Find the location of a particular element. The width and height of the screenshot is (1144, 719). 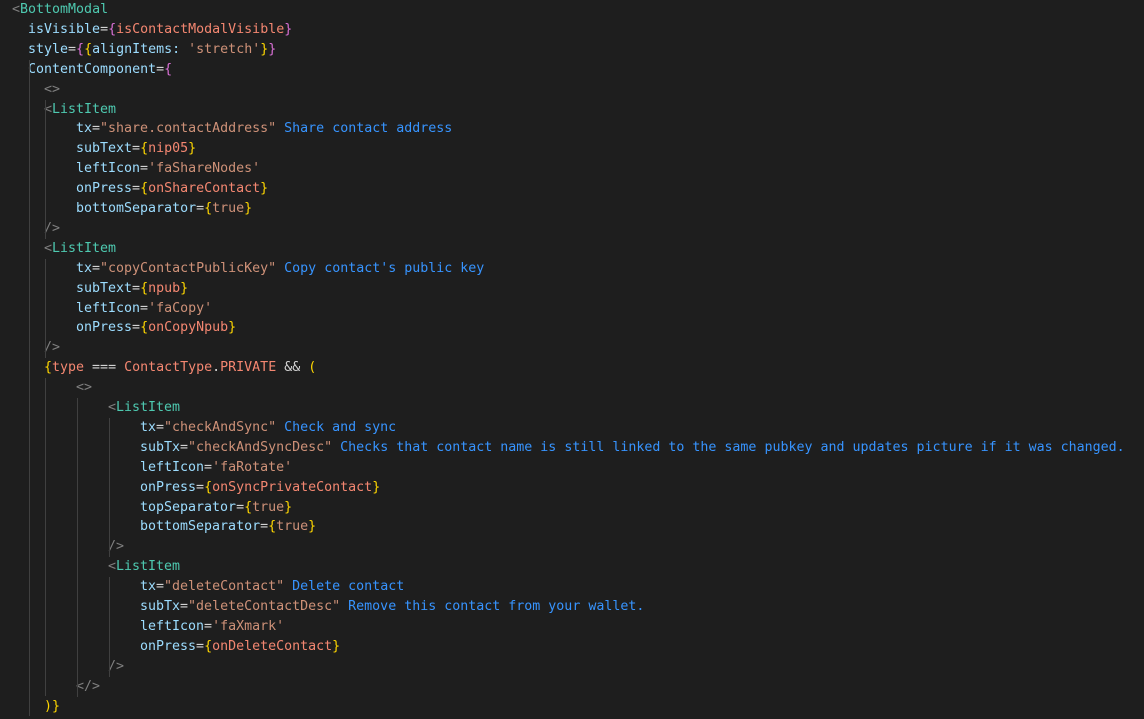

code-line: leftIcon='faShareNodes' is located at coordinates (168, 169).